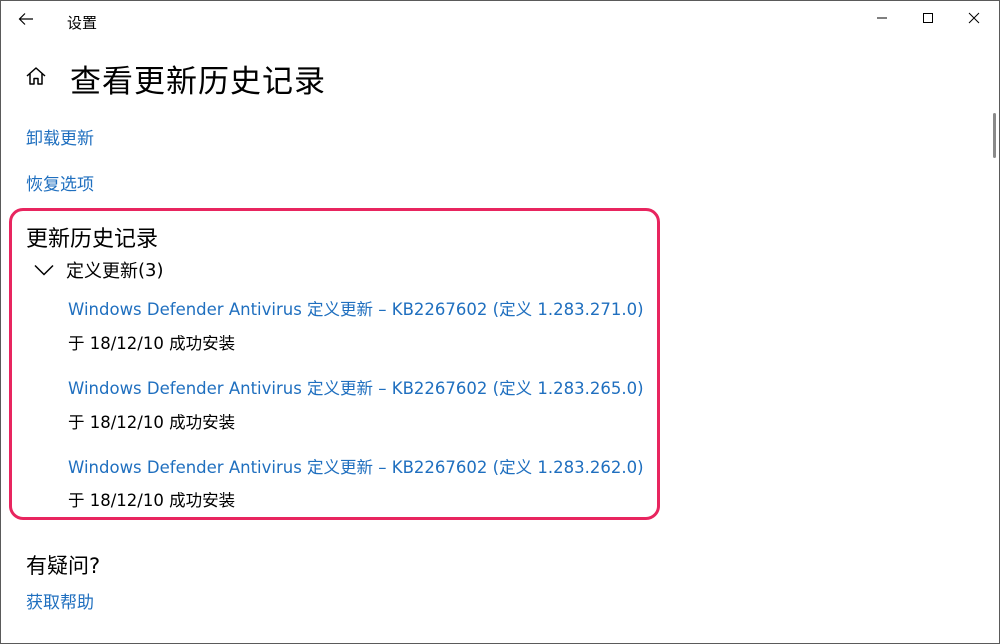  I want to click on back-arrow-icon, so click(25, 19).